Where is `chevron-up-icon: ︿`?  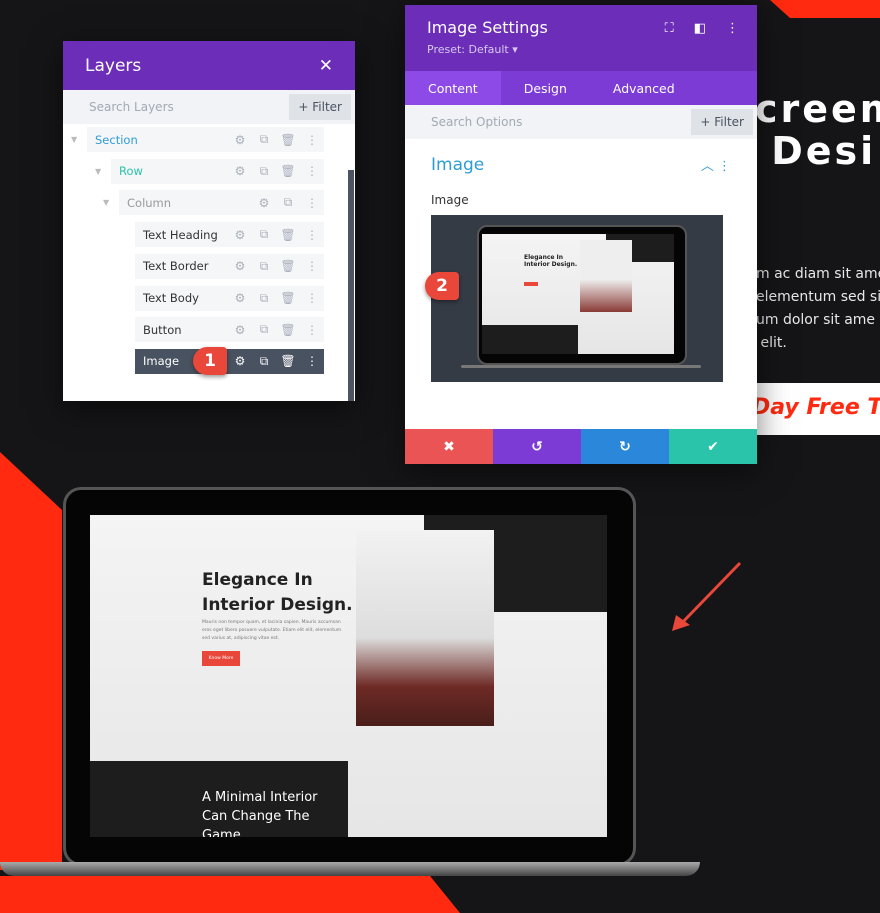
chevron-up-icon: ︿ is located at coordinates (707, 166).